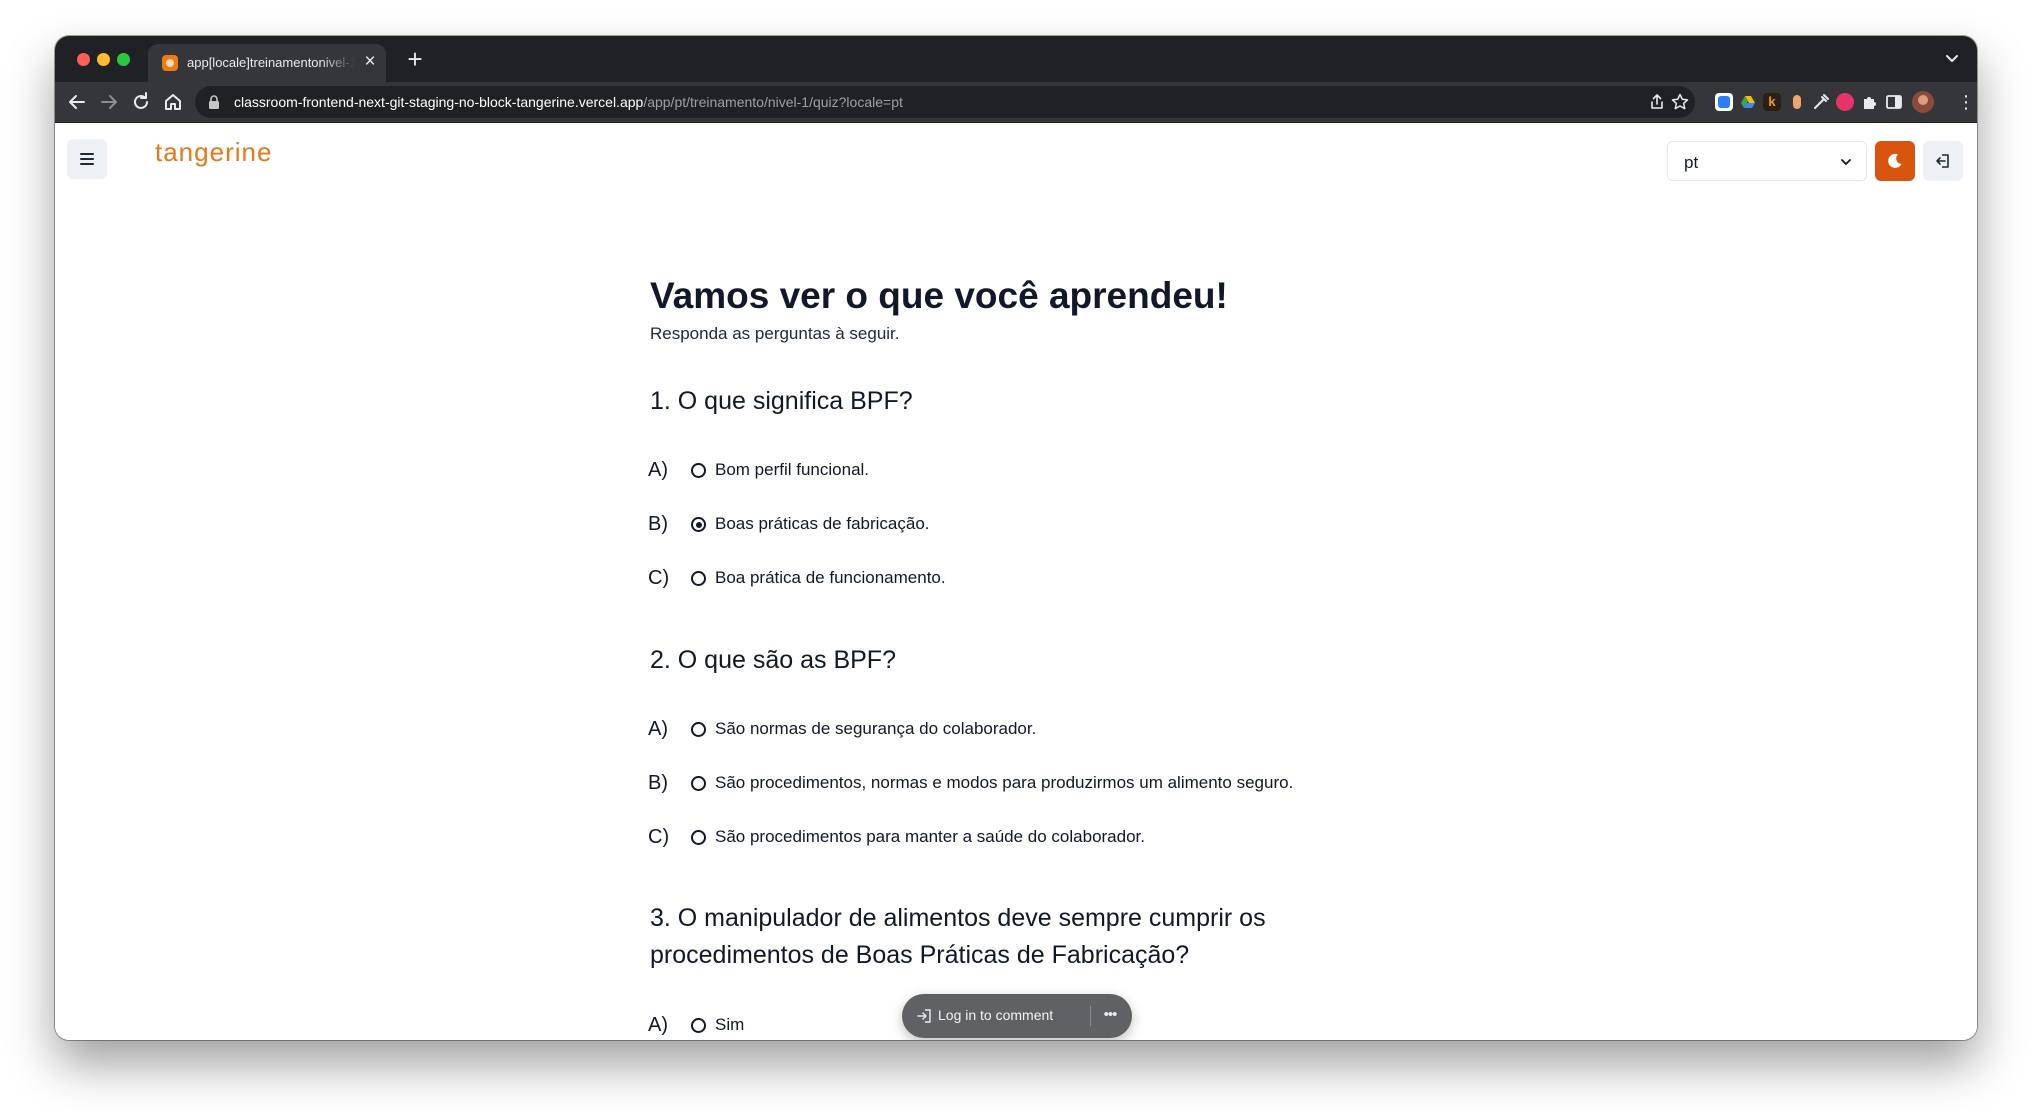 Image resolution: width=2032 pixels, height=1114 pixels. What do you see at coordinates (1691, 162) in the screenshot?
I see `language-value: pt` at bounding box center [1691, 162].